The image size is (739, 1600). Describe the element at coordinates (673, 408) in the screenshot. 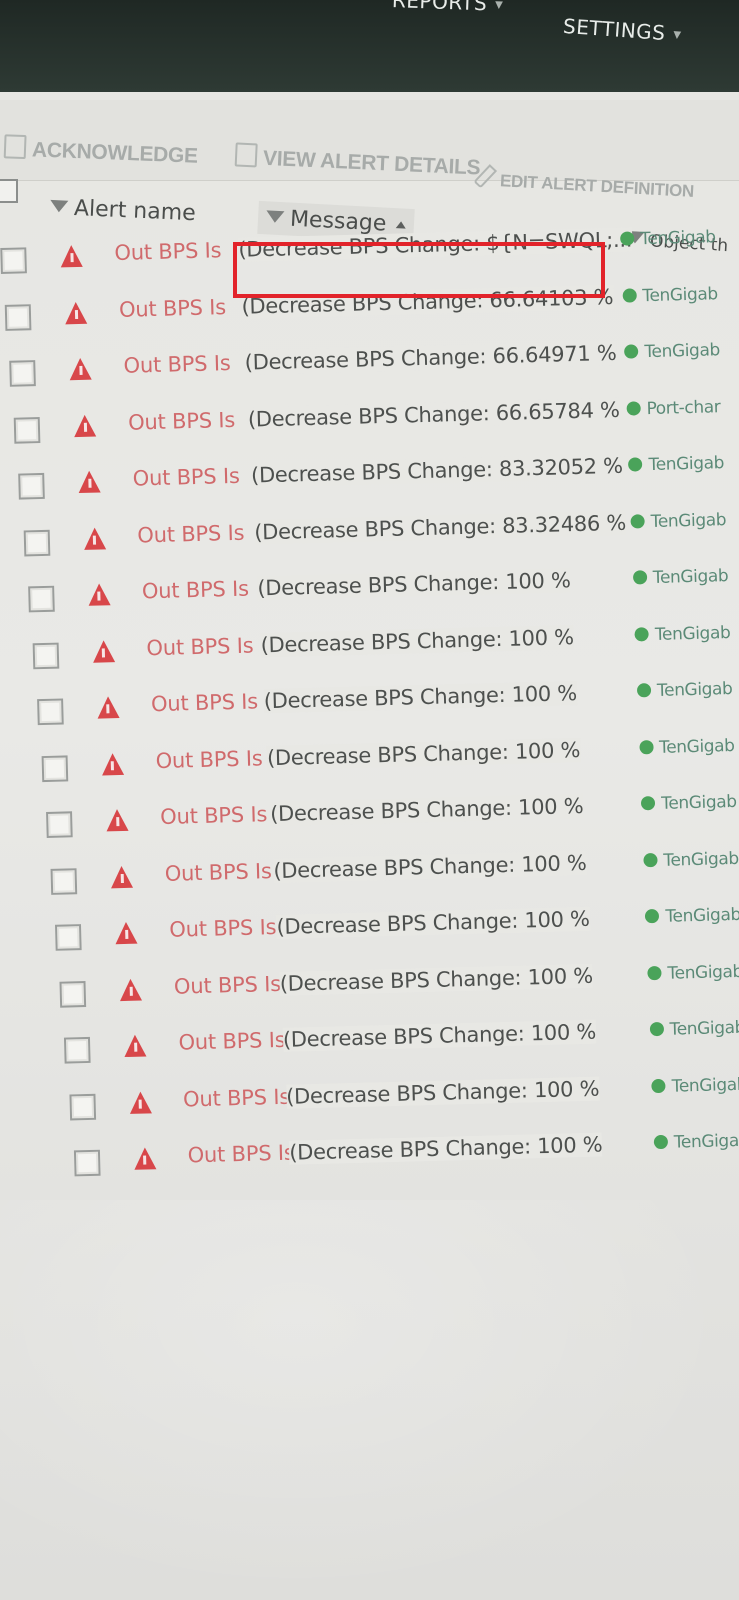

I see `triggering-object: Port-char` at that location.